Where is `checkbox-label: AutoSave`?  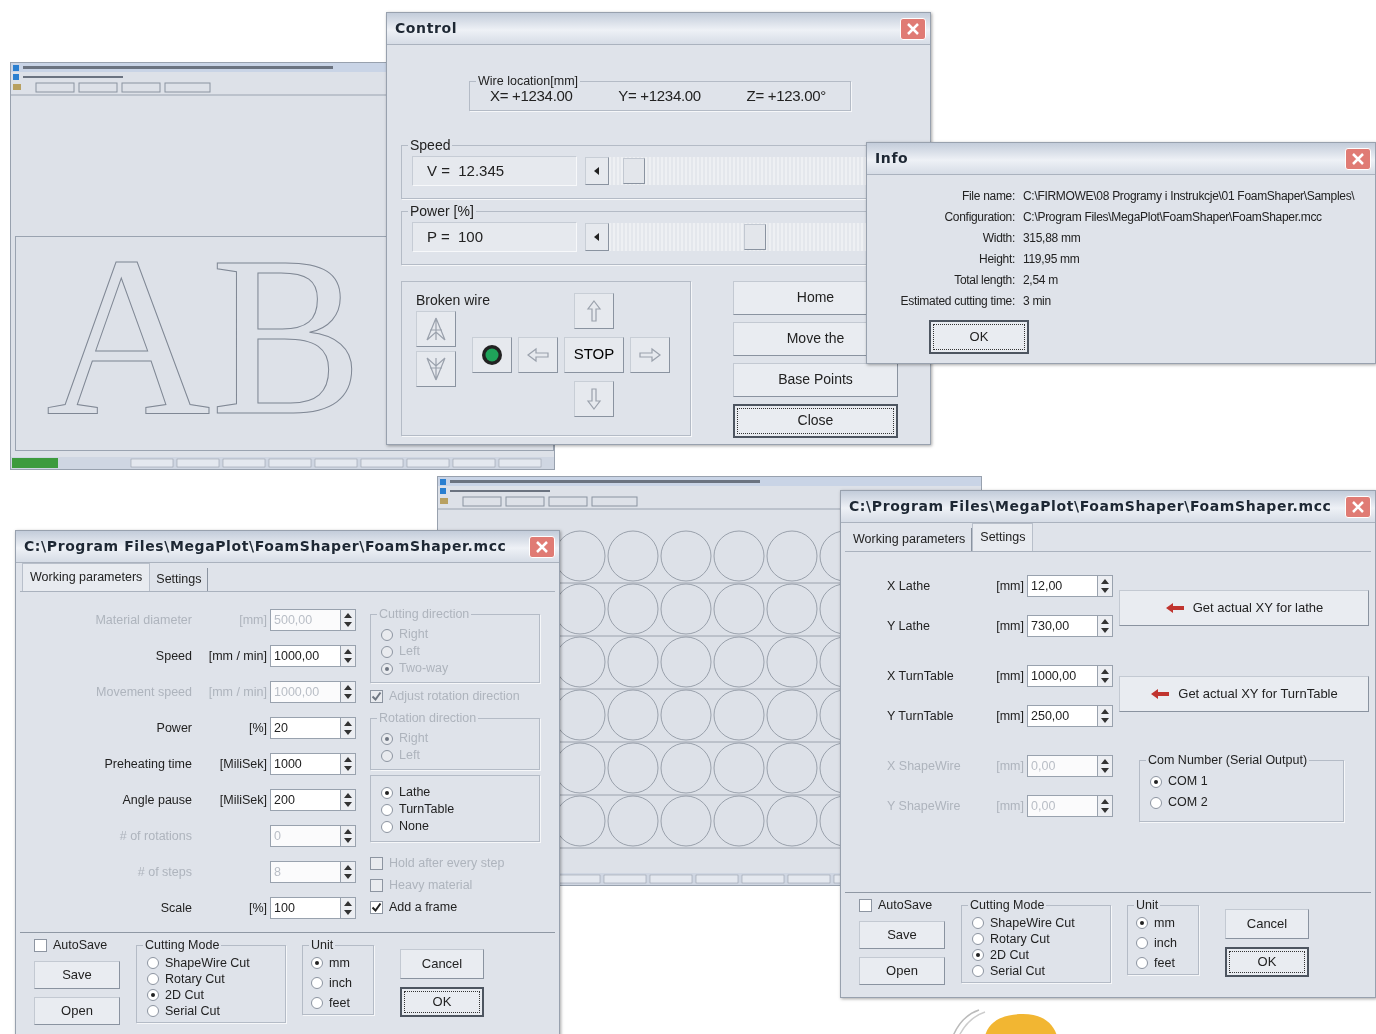 checkbox-label: AutoSave is located at coordinates (80, 945).